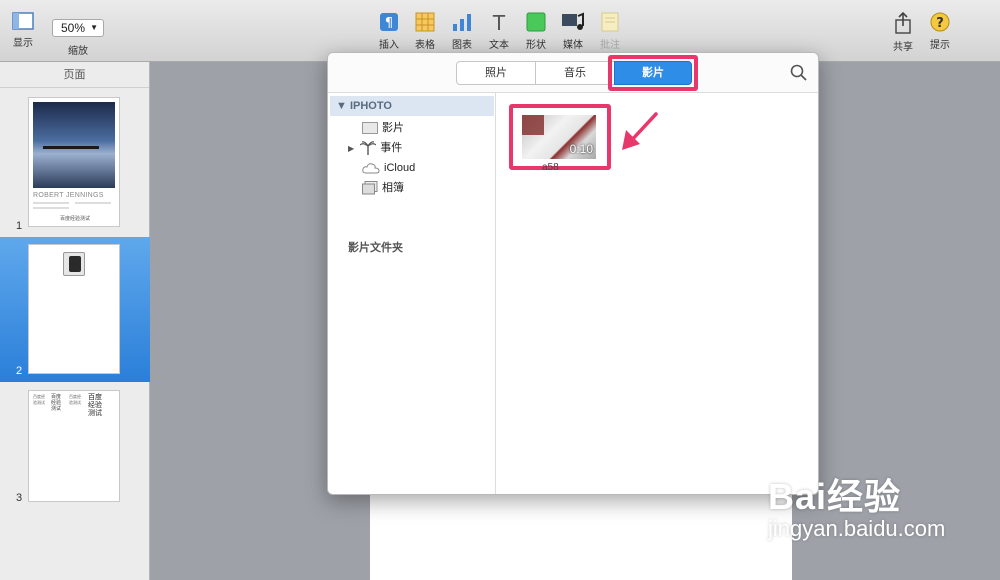 This screenshot has width=1000, height=580. Describe the element at coordinates (610, 22) in the screenshot. I see `comment-icon` at that location.